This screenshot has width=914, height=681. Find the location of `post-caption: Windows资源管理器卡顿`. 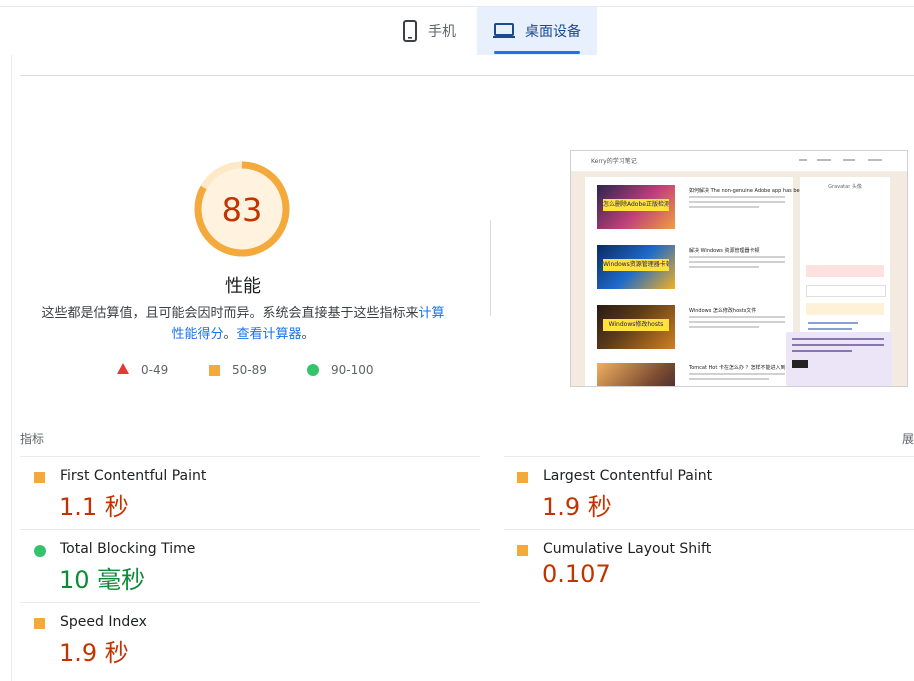

post-caption: Windows资源管理器卡顿 is located at coordinates (636, 265).